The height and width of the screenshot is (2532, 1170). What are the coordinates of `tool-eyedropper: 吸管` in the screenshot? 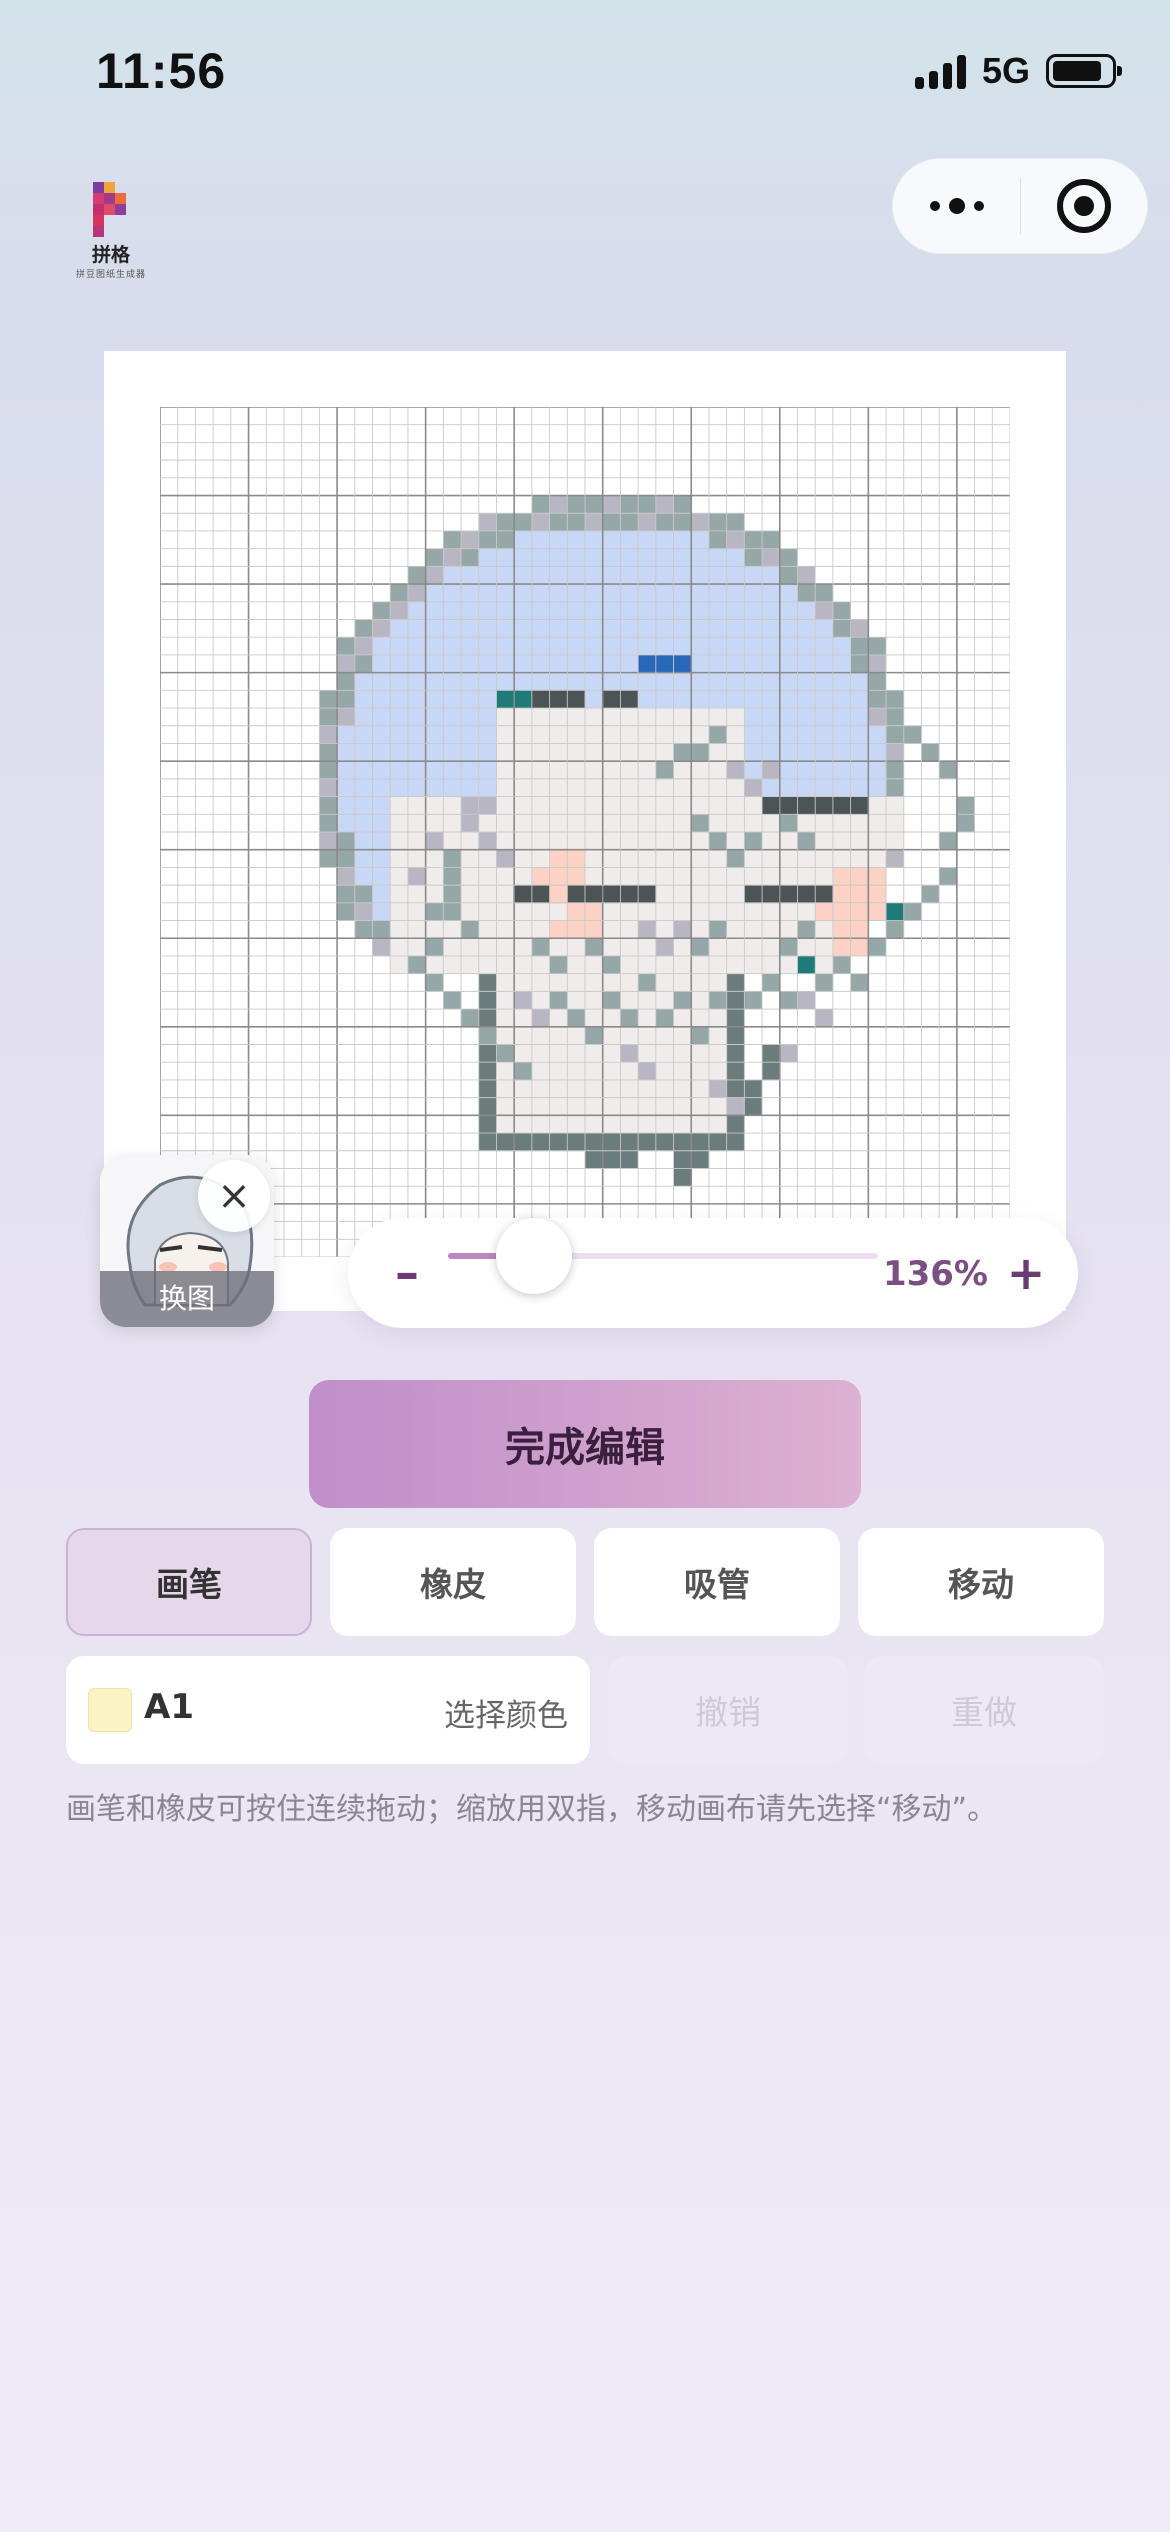 It's located at (717, 1582).